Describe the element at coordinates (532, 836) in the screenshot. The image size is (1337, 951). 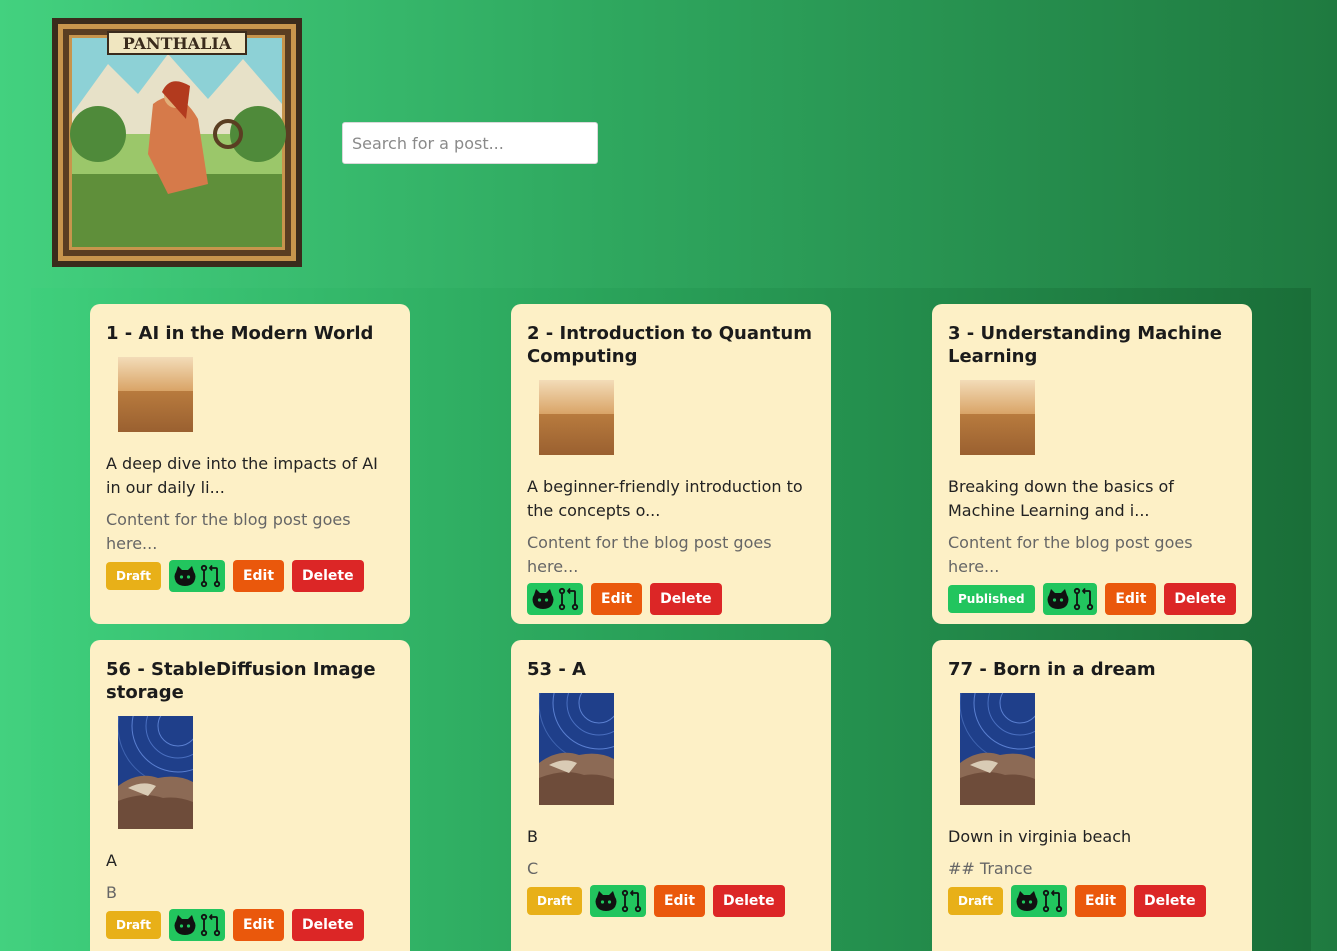
I see `post-excerpt: B` at that location.